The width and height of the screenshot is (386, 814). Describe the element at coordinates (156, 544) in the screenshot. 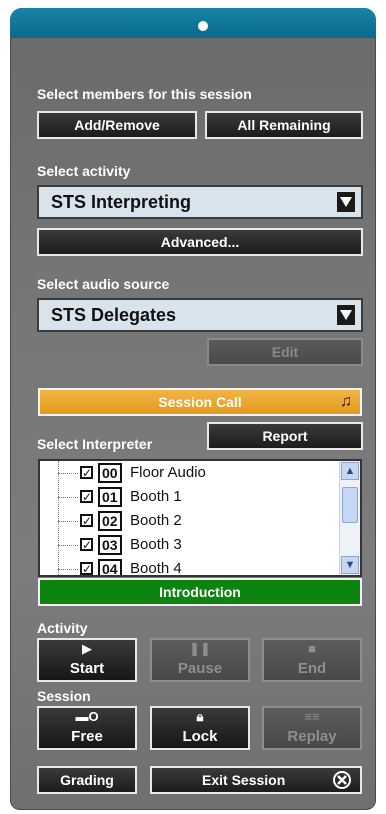

I see `interpreter-name: Booth 3` at that location.